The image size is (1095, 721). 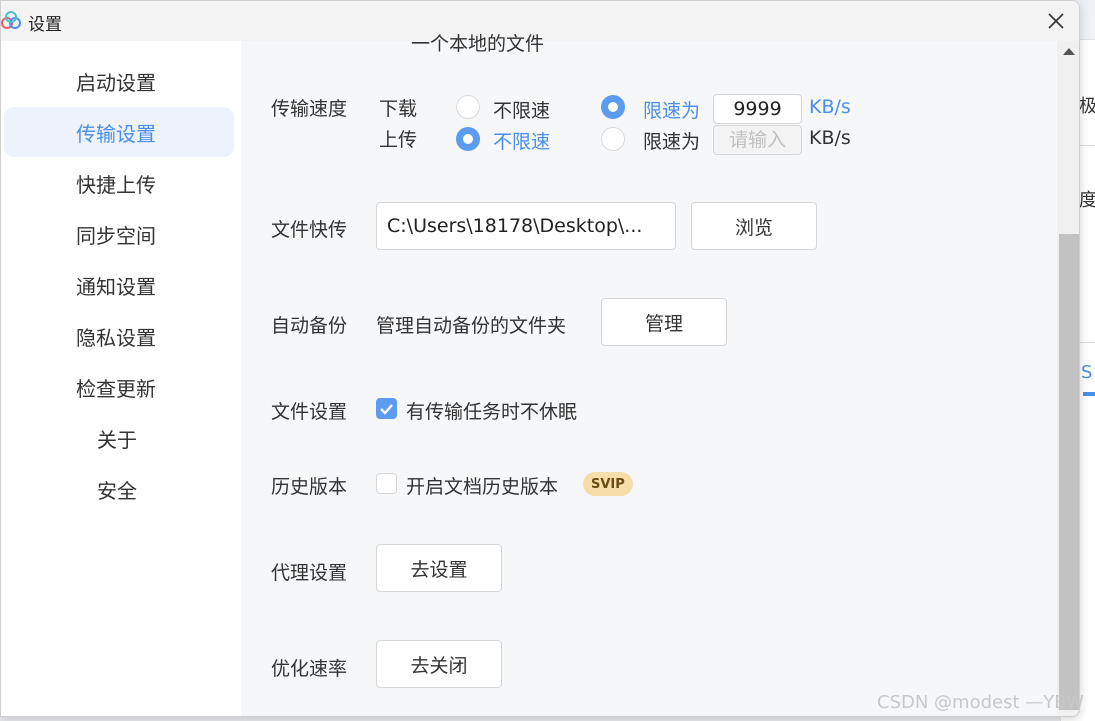 I want to click on download-limit-radio, so click(x=613, y=107).